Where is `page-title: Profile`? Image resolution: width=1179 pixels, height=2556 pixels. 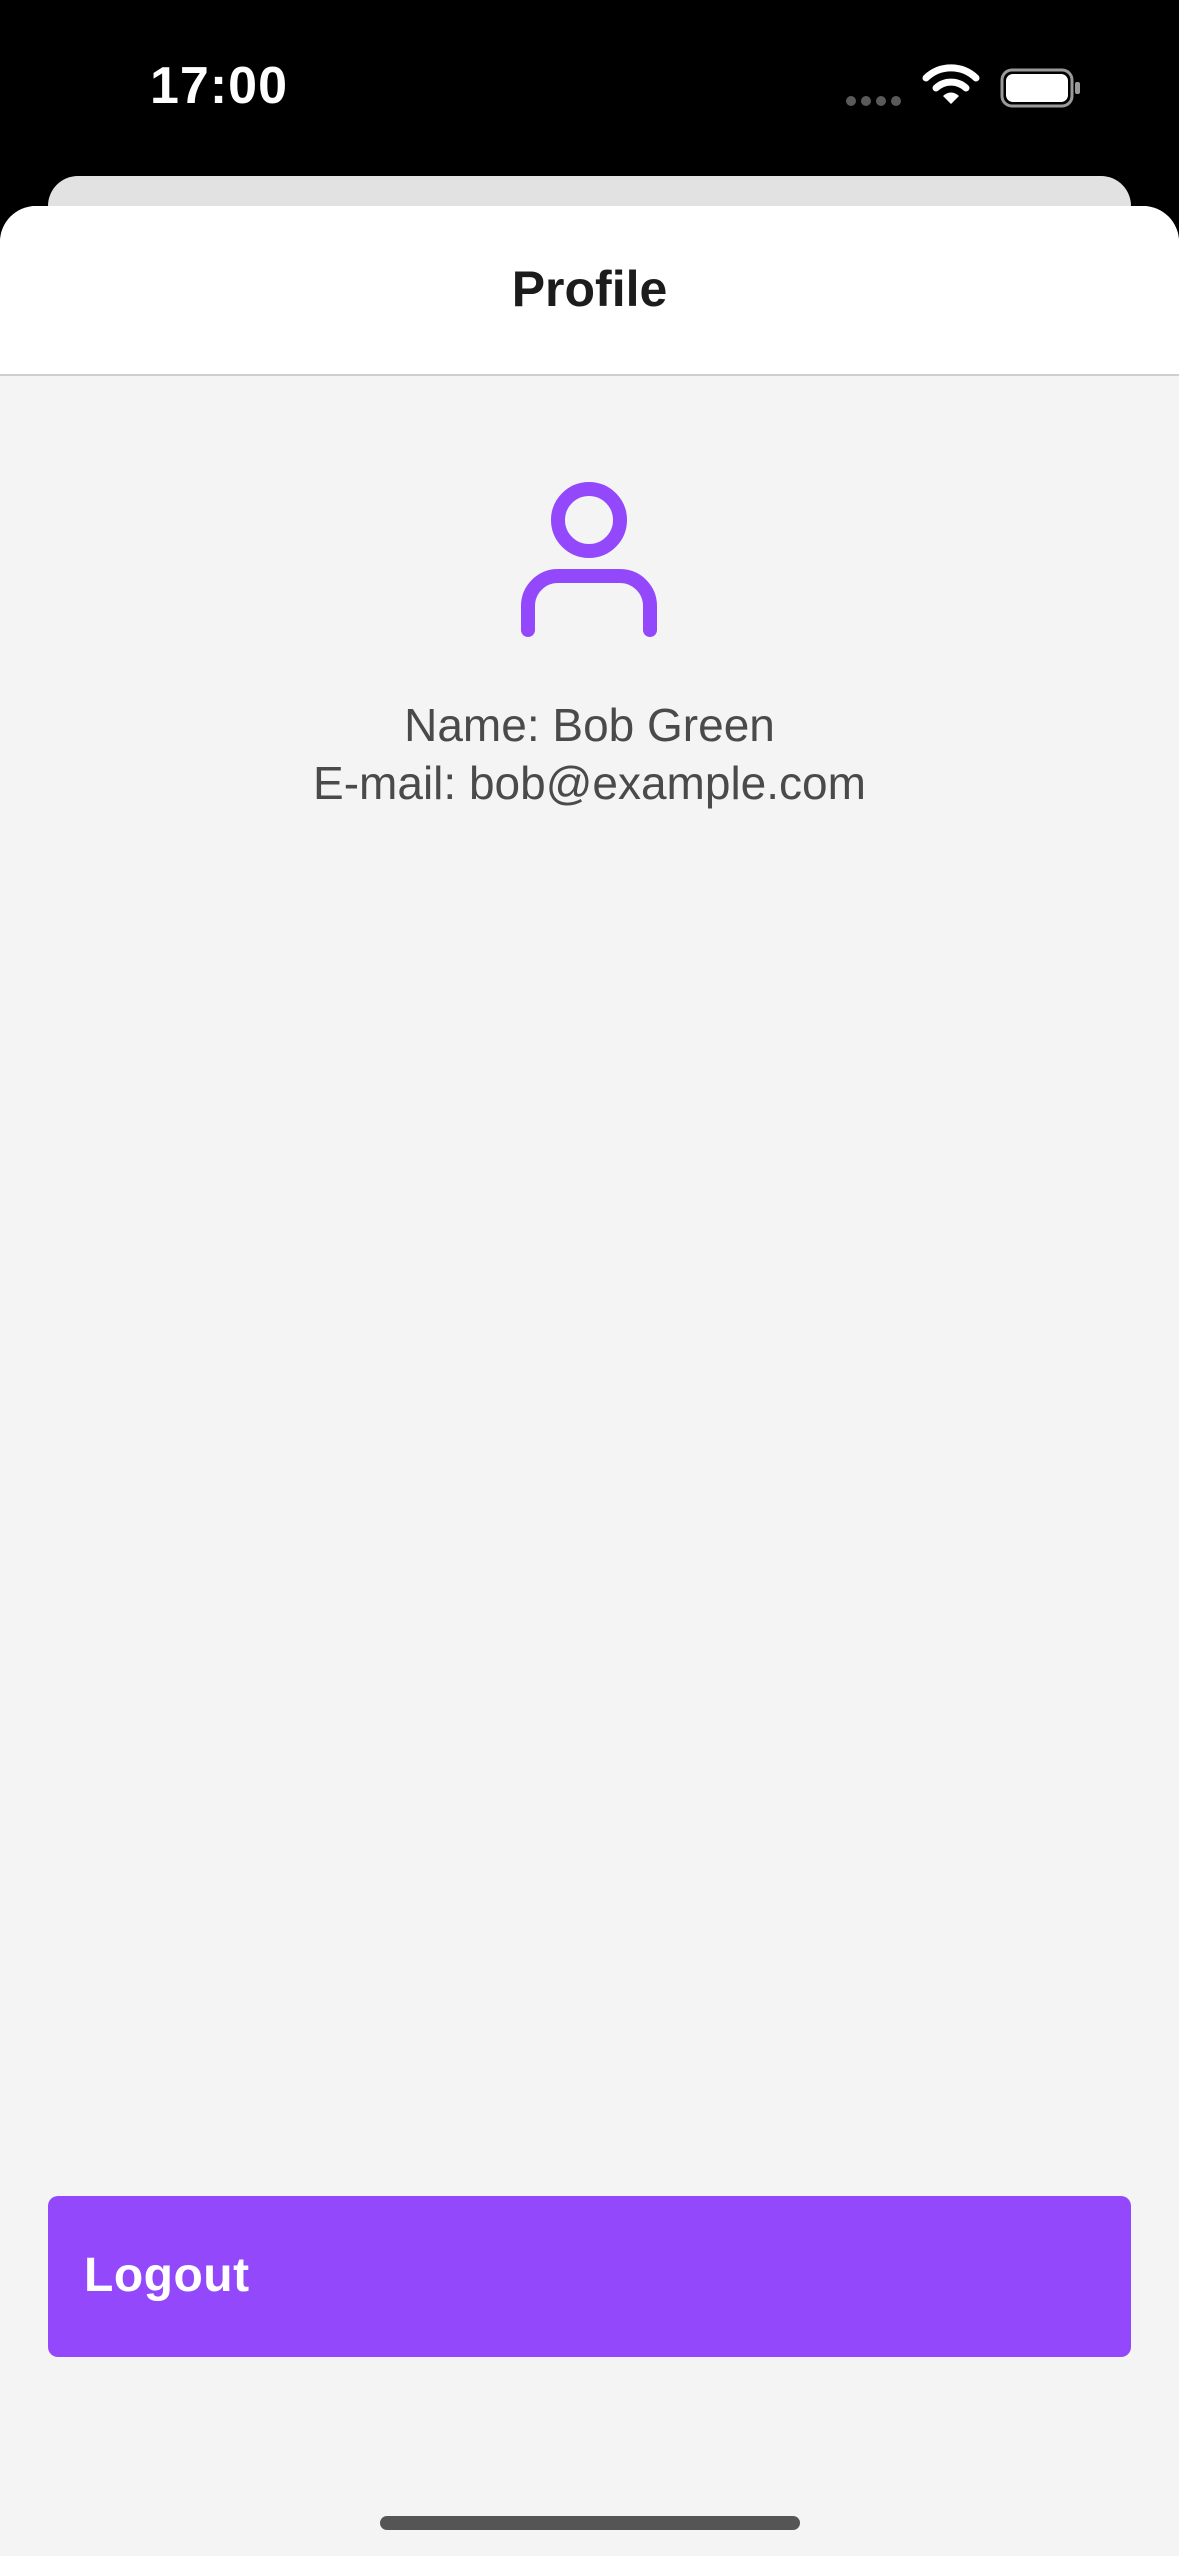
page-title: Profile is located at coordinates (589, 289).